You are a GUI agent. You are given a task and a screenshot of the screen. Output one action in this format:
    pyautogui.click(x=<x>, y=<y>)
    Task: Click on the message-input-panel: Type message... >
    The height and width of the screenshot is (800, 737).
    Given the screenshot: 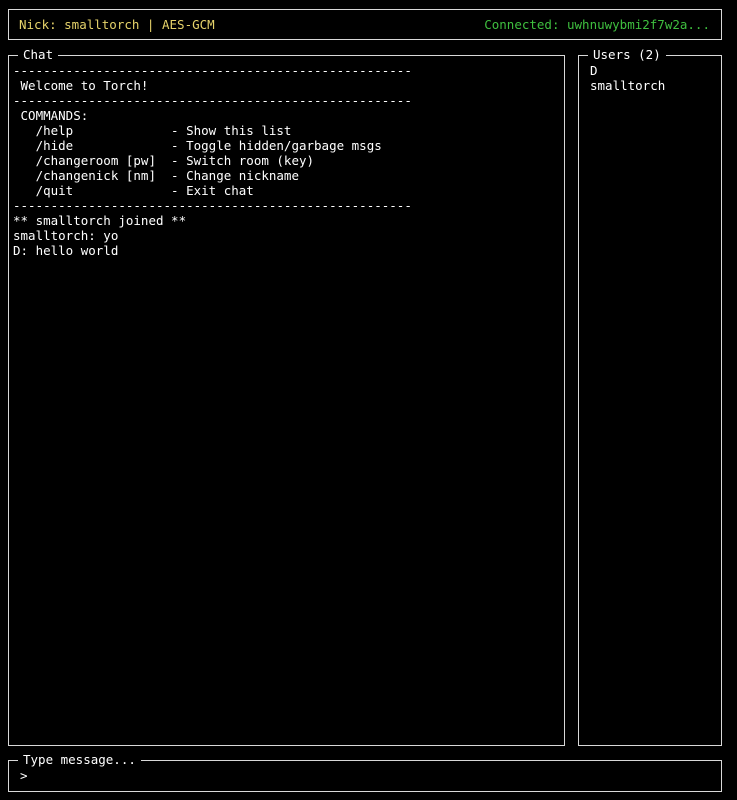 What is the action you would take?
    pyautogui.click(x=365, y=772)
    